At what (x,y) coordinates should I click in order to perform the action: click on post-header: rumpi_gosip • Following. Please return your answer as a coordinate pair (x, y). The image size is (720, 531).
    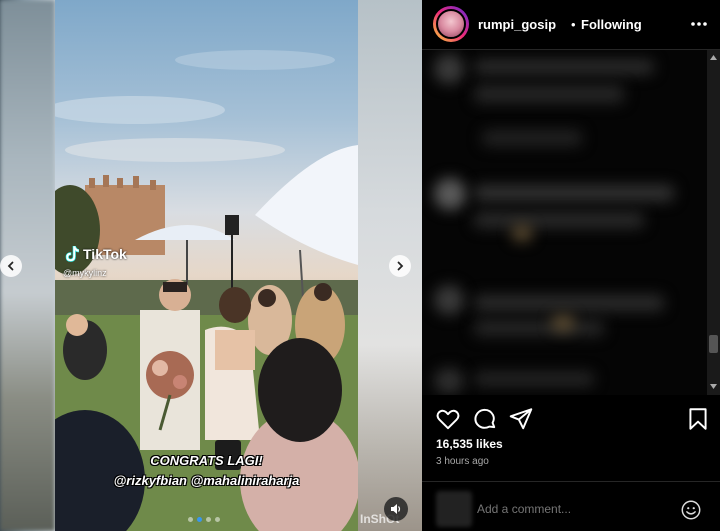
    Looking at the image, I should click on (571, 25).